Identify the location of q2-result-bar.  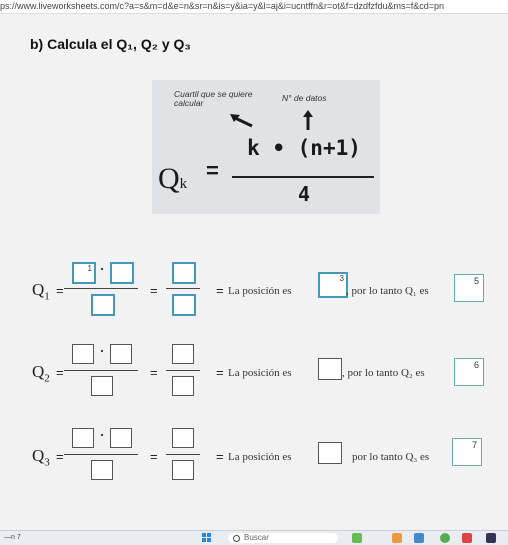
(183, 370).